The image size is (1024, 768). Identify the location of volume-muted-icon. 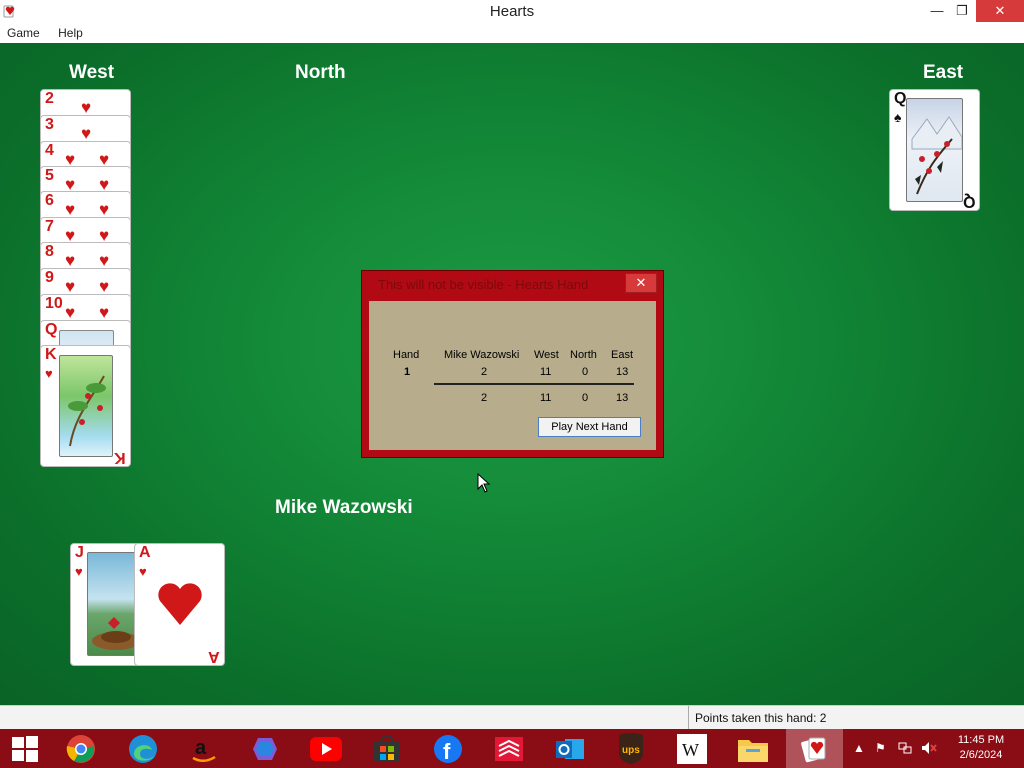
(929, 749).